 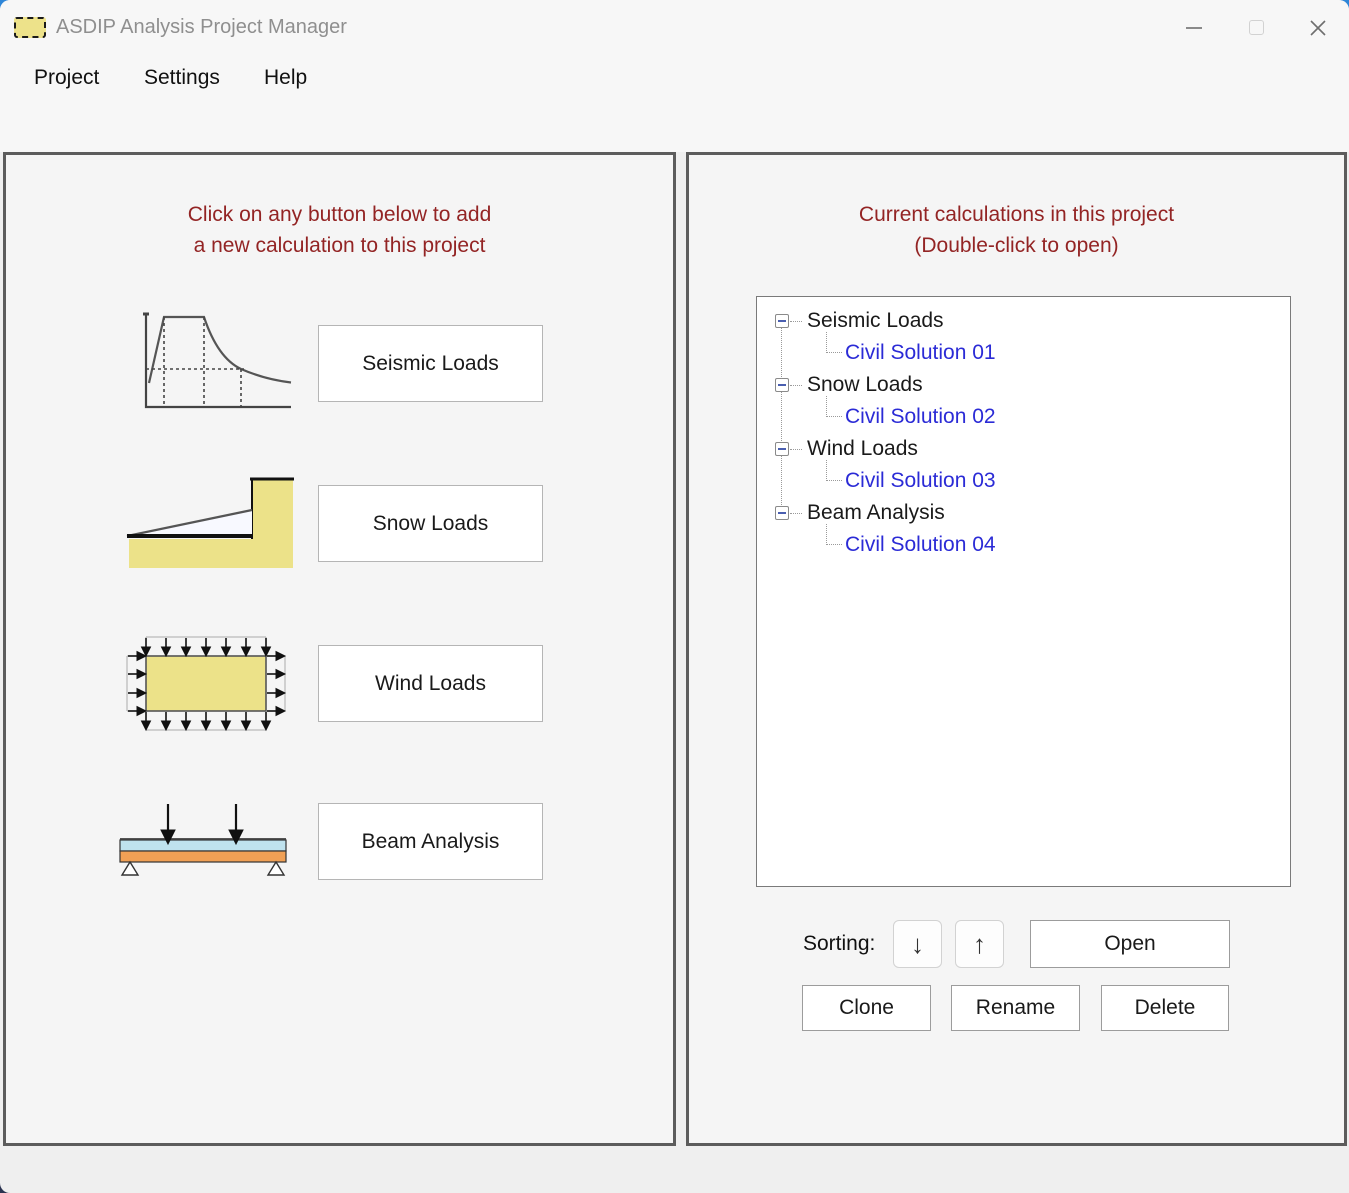 What do you see at coordinates (674, 77) in the screenshot?
I see `menu-bar: Project Settings Help` at bounding box center [674, 77].